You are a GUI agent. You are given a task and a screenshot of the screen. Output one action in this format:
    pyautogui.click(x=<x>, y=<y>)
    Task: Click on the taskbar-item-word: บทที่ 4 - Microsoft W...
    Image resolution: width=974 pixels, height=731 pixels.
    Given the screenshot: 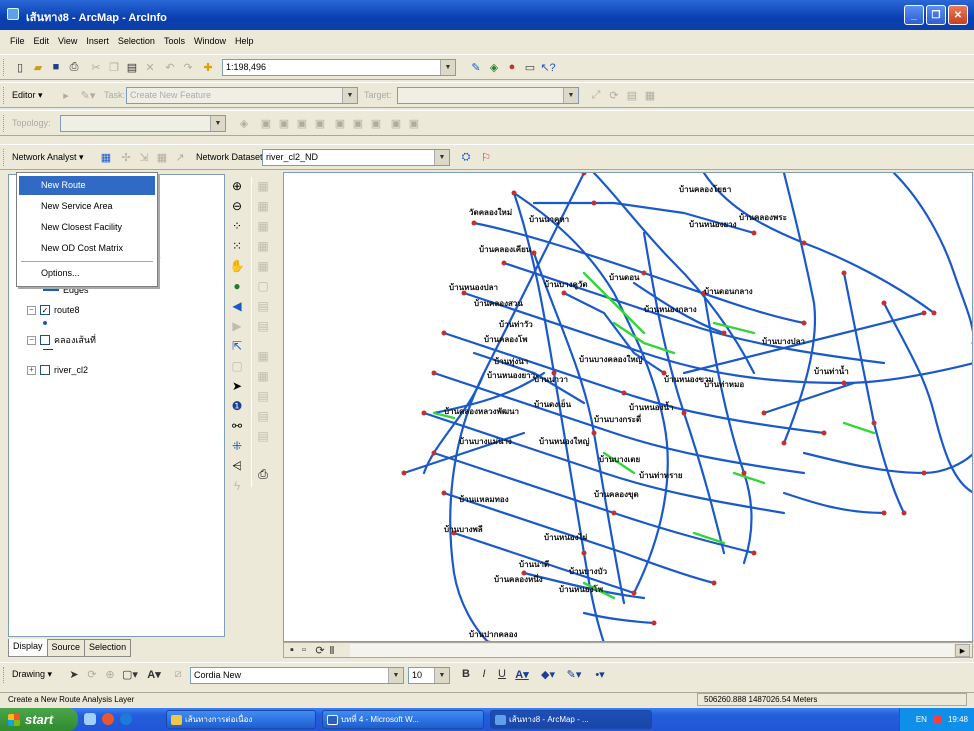 What is the action you would take?
    pyautogui.click(x=403, y=719)
    